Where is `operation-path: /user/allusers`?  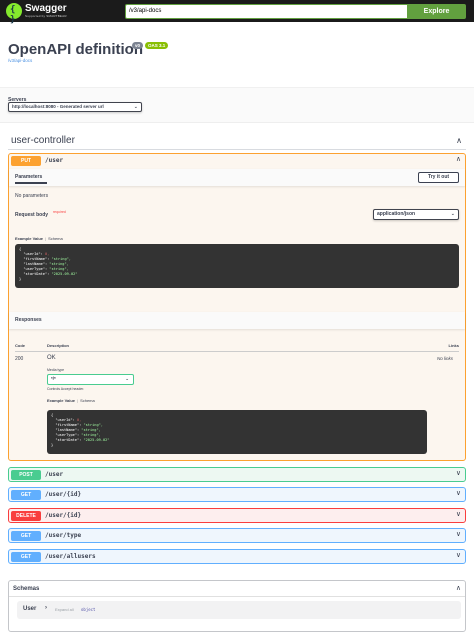
operation-path: /user/allusers is located at coordinates (70, 556).